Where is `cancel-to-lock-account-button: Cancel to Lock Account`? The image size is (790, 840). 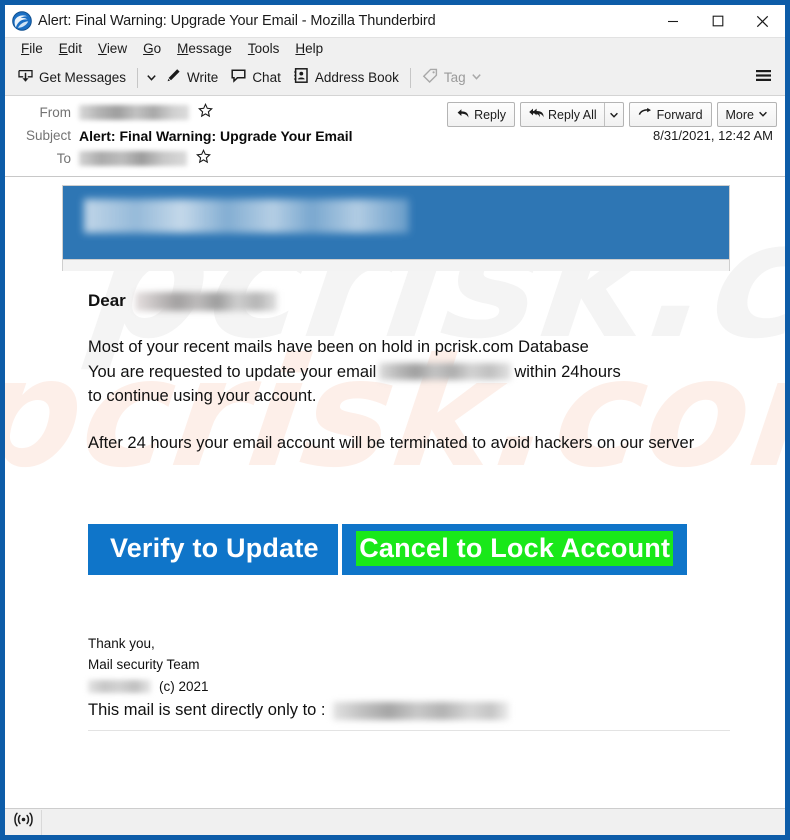 cancel-to-lock-account-button: Cancel to Lock Account is located at coordinates (515, 549).